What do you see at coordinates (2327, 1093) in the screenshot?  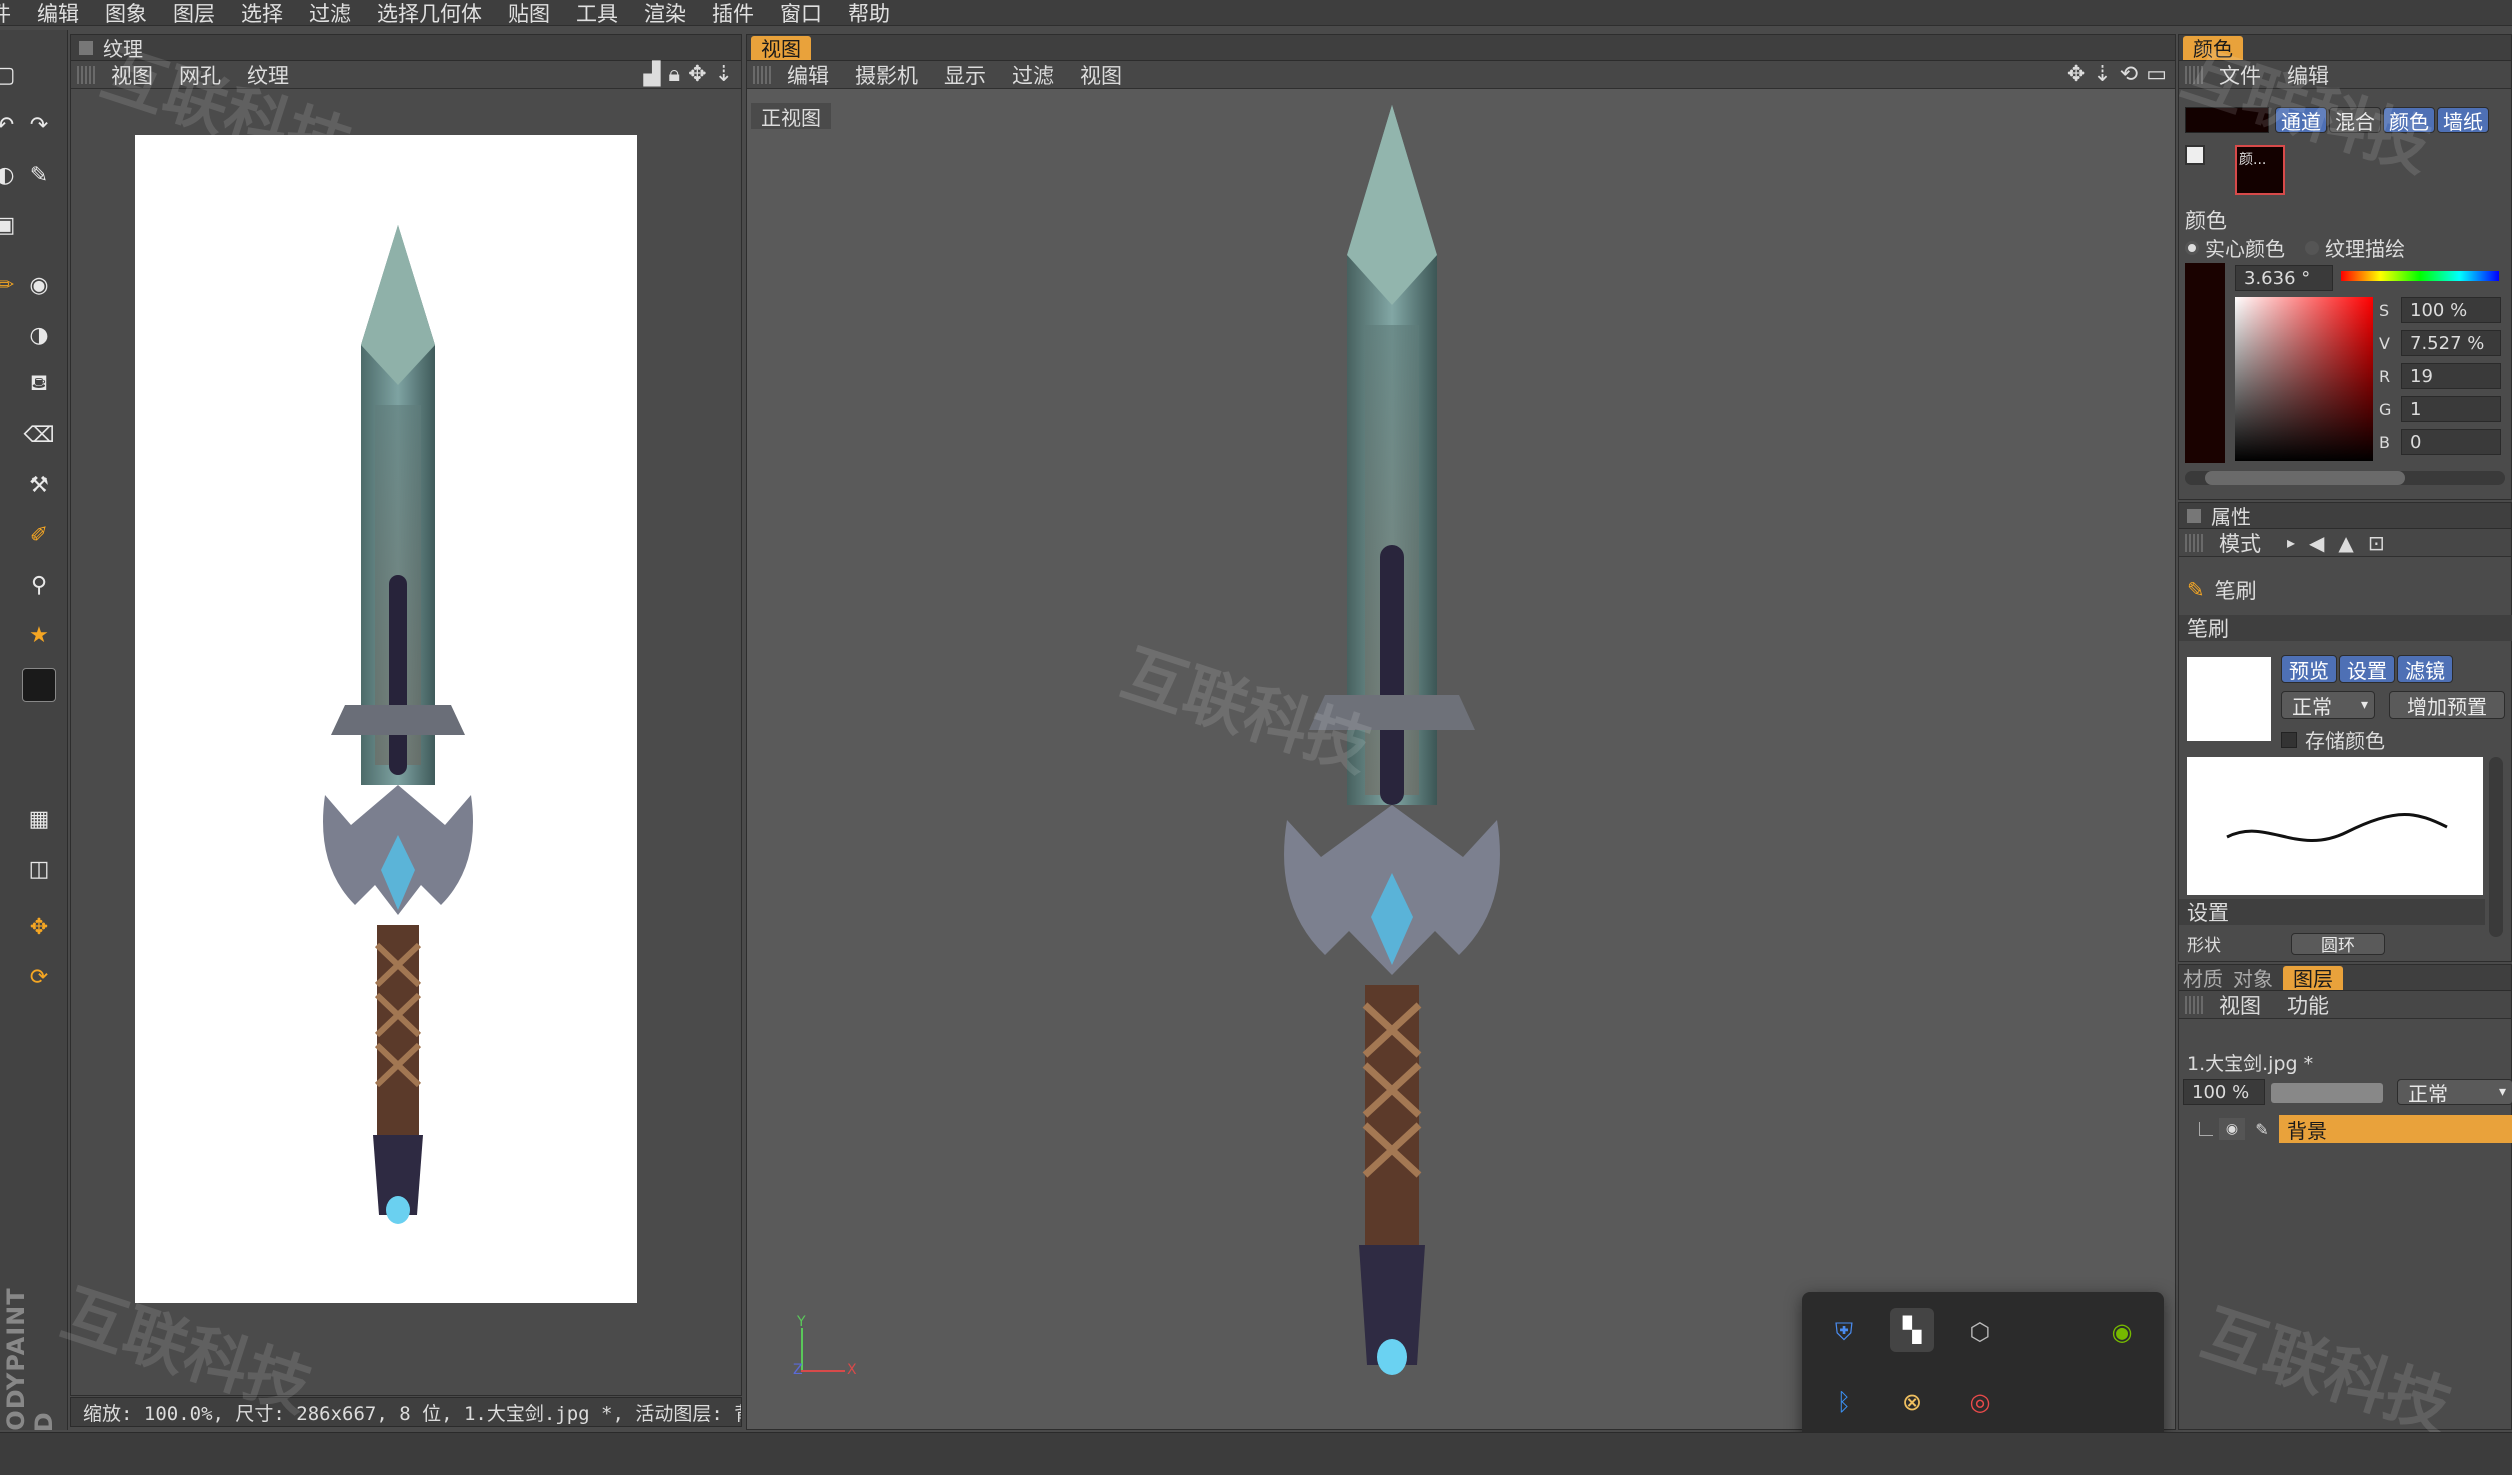 I see `layer-opacity-slider` at bounding box center [2327, 1093].